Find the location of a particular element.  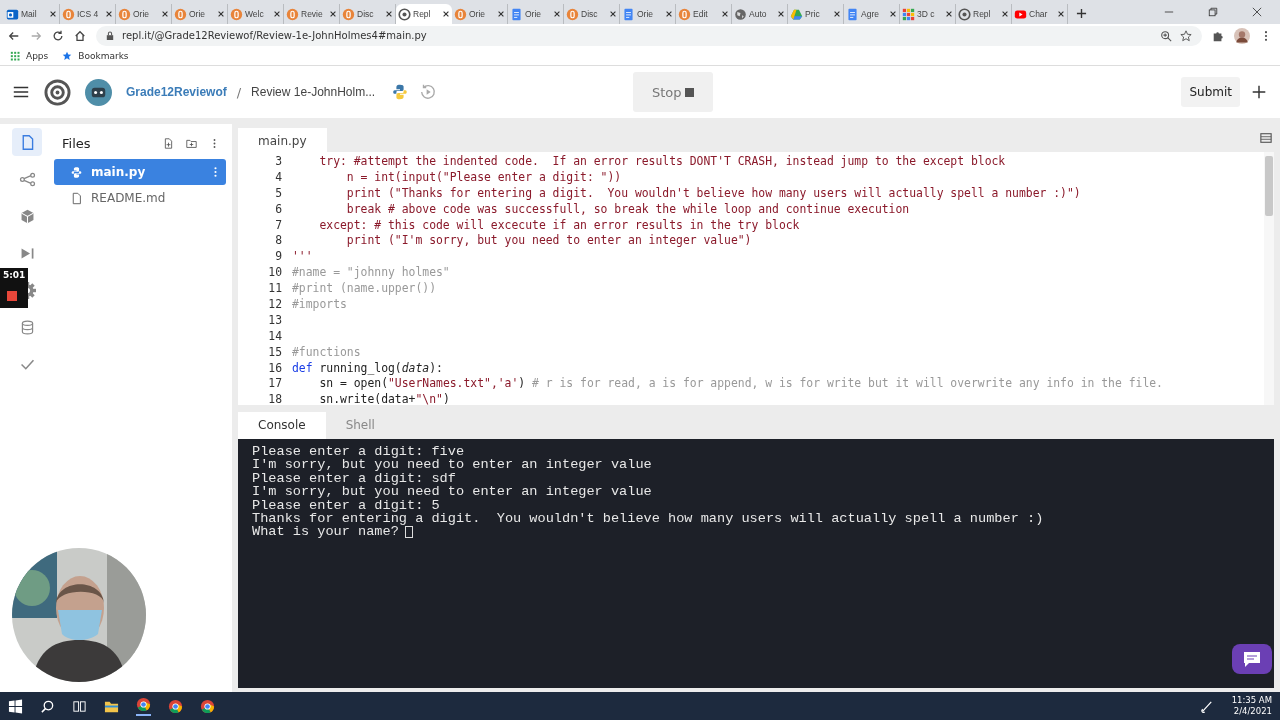

browser-tab: Repl is located at coordinates (424, 14).